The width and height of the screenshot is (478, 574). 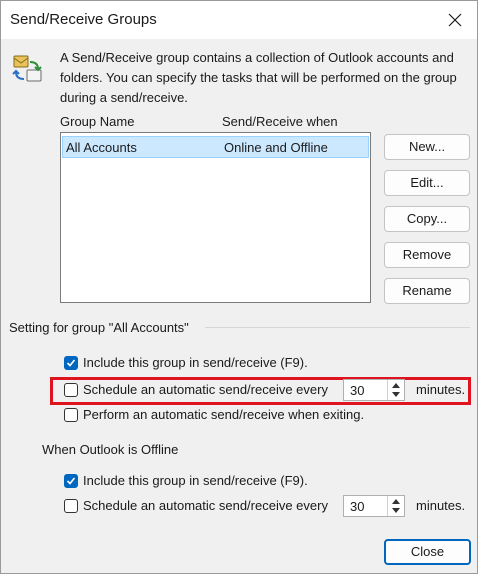 What do you see at coordinates (427, 552) in the screenshot?
I see `close-button: Close` at bounding box center [427, 552].